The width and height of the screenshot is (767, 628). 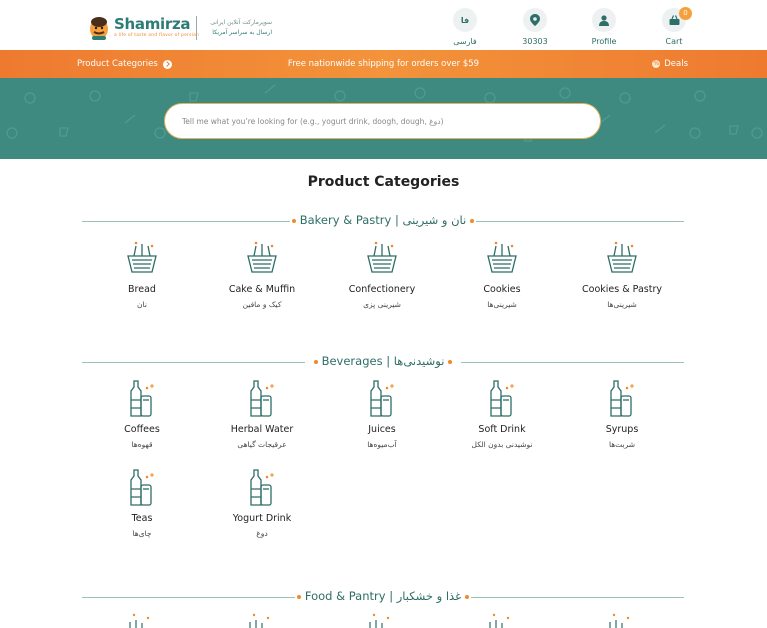 I want to click on language-label: فارسی, so click(x=465, y=41).